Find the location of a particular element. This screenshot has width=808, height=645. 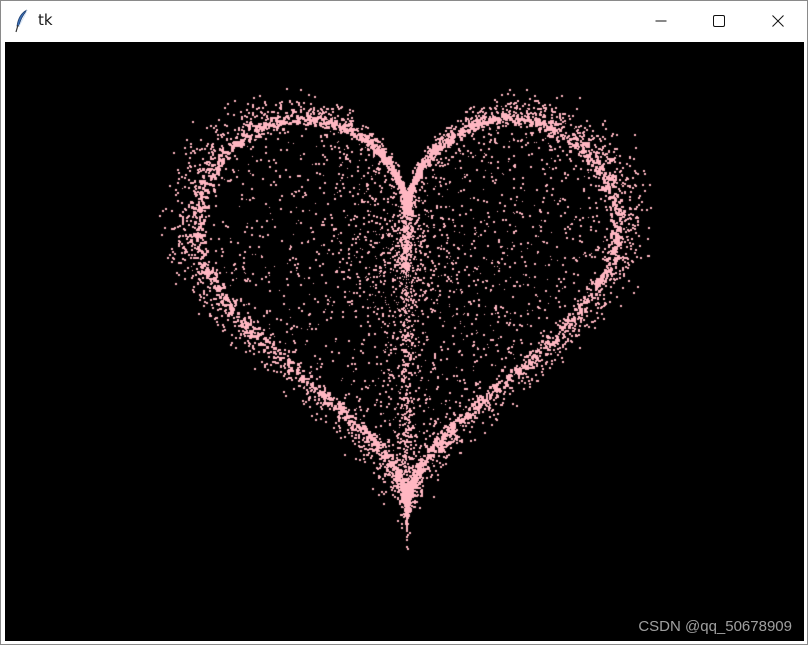

watermark: CSDN @qq_50678909 is located at coordinates (715, 626).